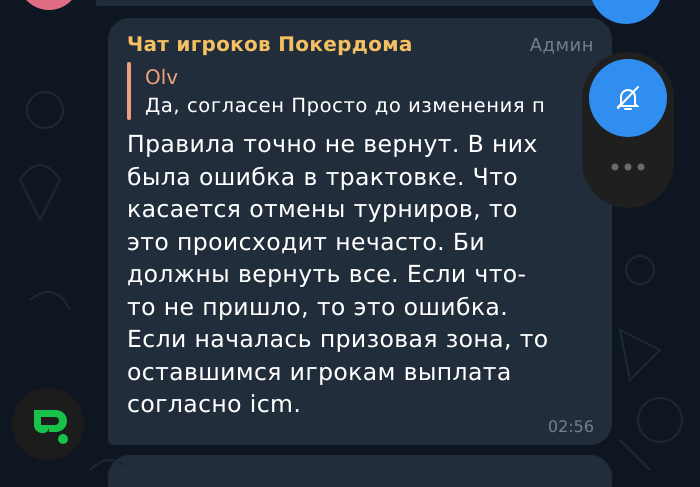 The width and height of the screenshot is (700, 487). Describe the element at coordinates (345, 106) in the screenshot. I see `reply-text: Да, согласен Просто до изменения п` at that location.